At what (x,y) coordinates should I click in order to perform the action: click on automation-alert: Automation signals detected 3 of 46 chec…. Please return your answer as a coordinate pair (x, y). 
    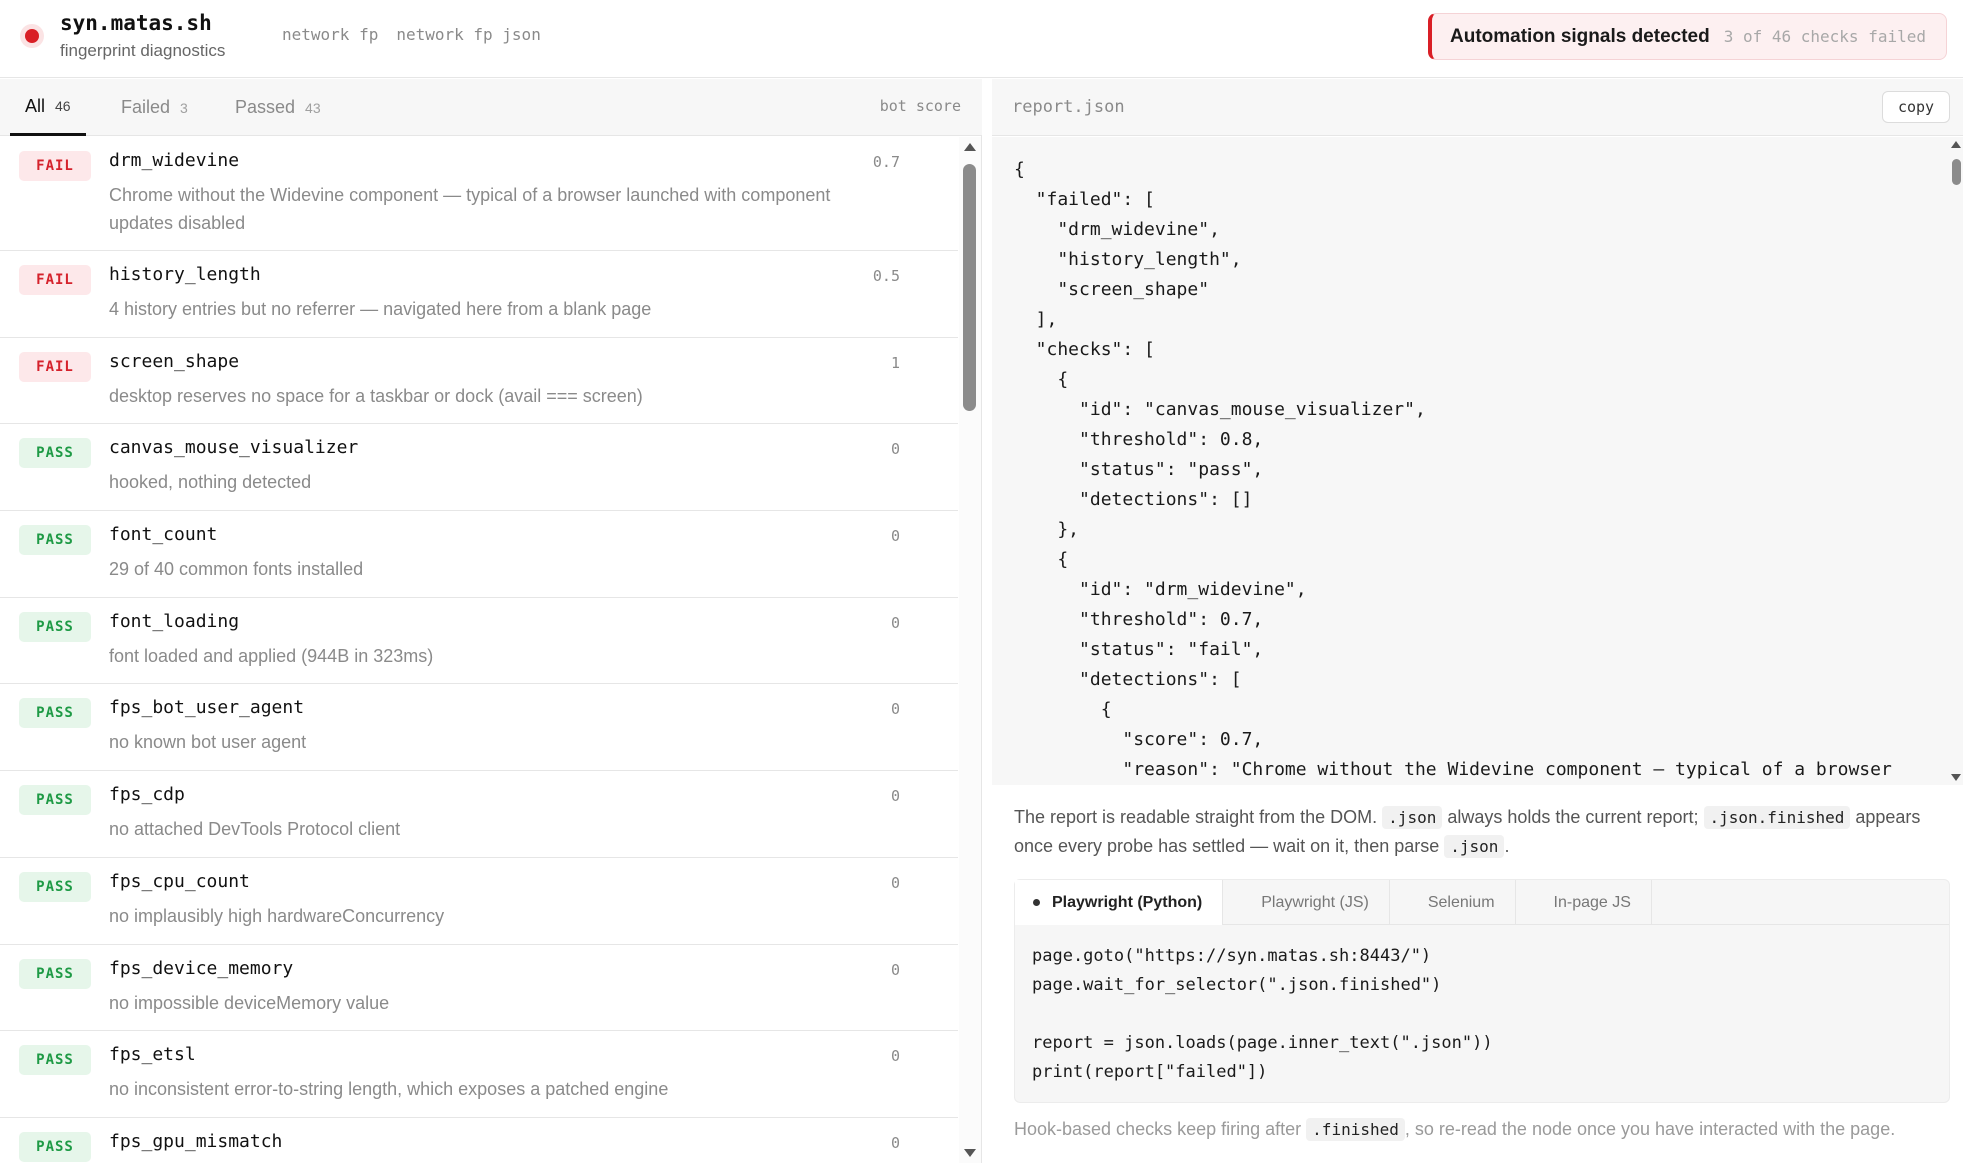
    Looking at the image, I should click on (1687, 36).